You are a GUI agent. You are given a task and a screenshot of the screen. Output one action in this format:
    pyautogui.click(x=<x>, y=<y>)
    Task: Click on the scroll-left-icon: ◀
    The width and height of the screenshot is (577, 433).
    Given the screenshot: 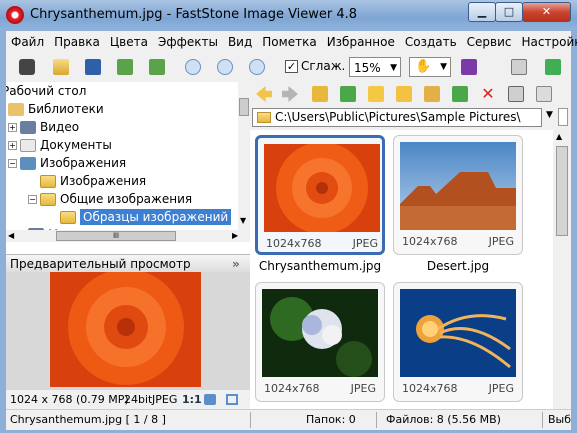 What is the action you would take?
    pyautogui.click(x=11, y=236)
    